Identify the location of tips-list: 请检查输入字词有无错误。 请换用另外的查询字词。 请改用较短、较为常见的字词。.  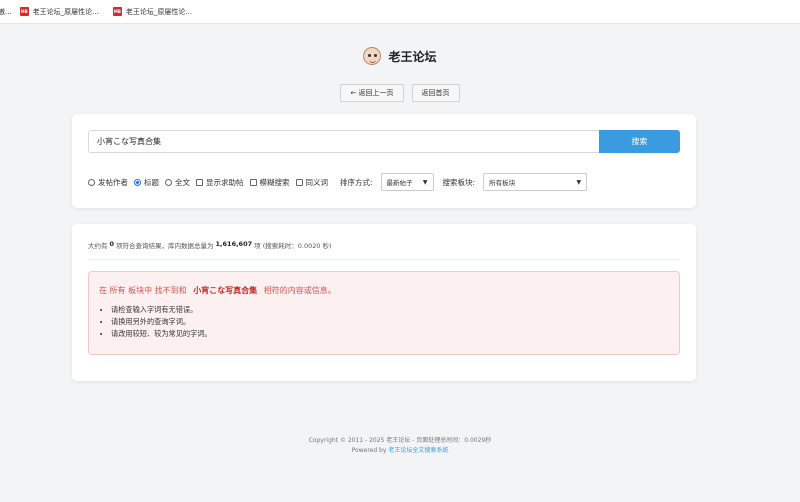
(161, 322).